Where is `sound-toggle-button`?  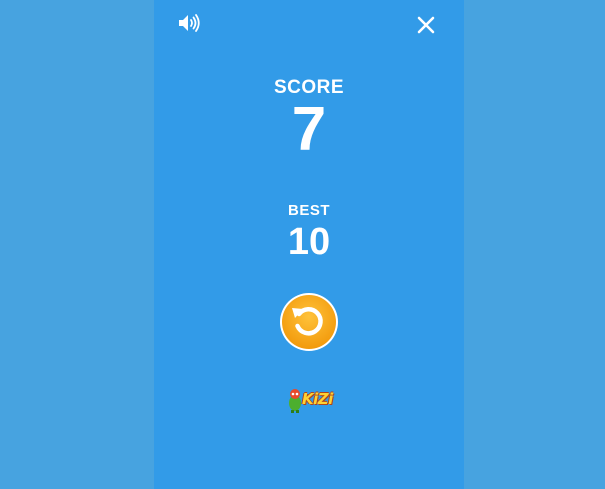
sound-toggle-button is located at coordinates (190, 23).